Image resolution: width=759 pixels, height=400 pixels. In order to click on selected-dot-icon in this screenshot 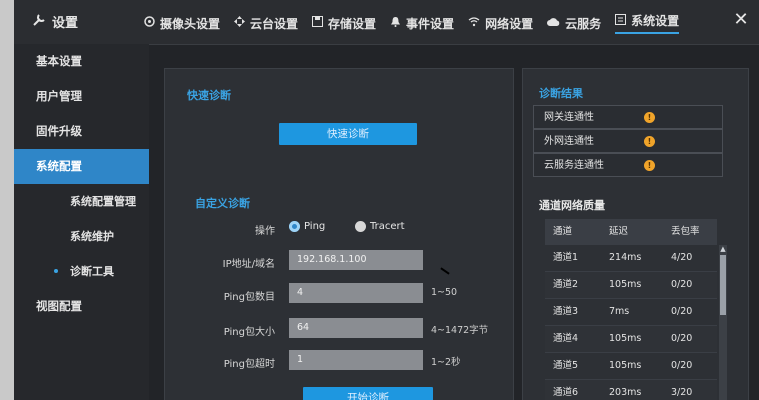, I will do `click(56, 271)`.